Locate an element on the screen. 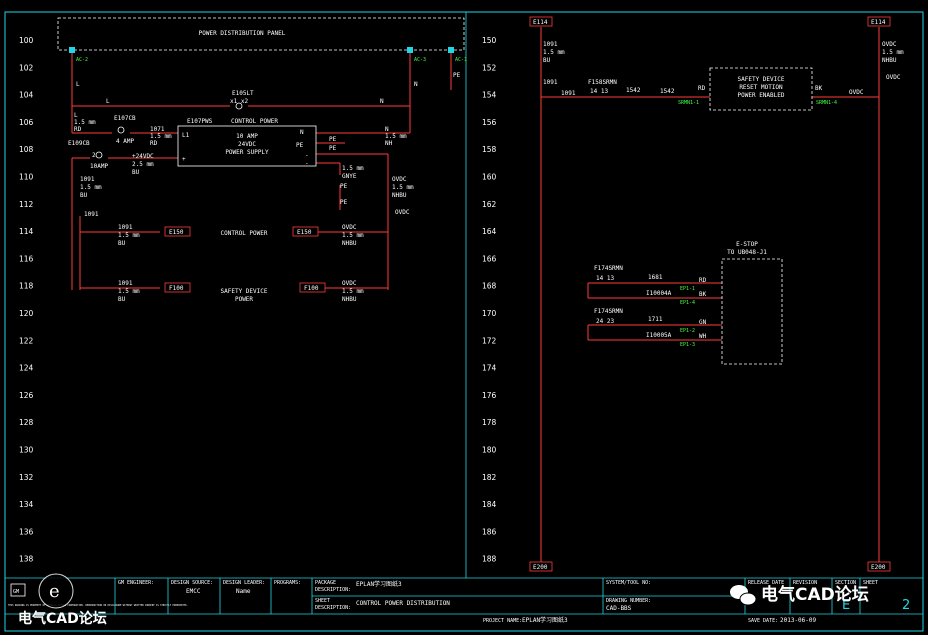 The width and height of the screenshot is (928, 635). cp-w2-color: NHBU is located at coordinates (349, 243).